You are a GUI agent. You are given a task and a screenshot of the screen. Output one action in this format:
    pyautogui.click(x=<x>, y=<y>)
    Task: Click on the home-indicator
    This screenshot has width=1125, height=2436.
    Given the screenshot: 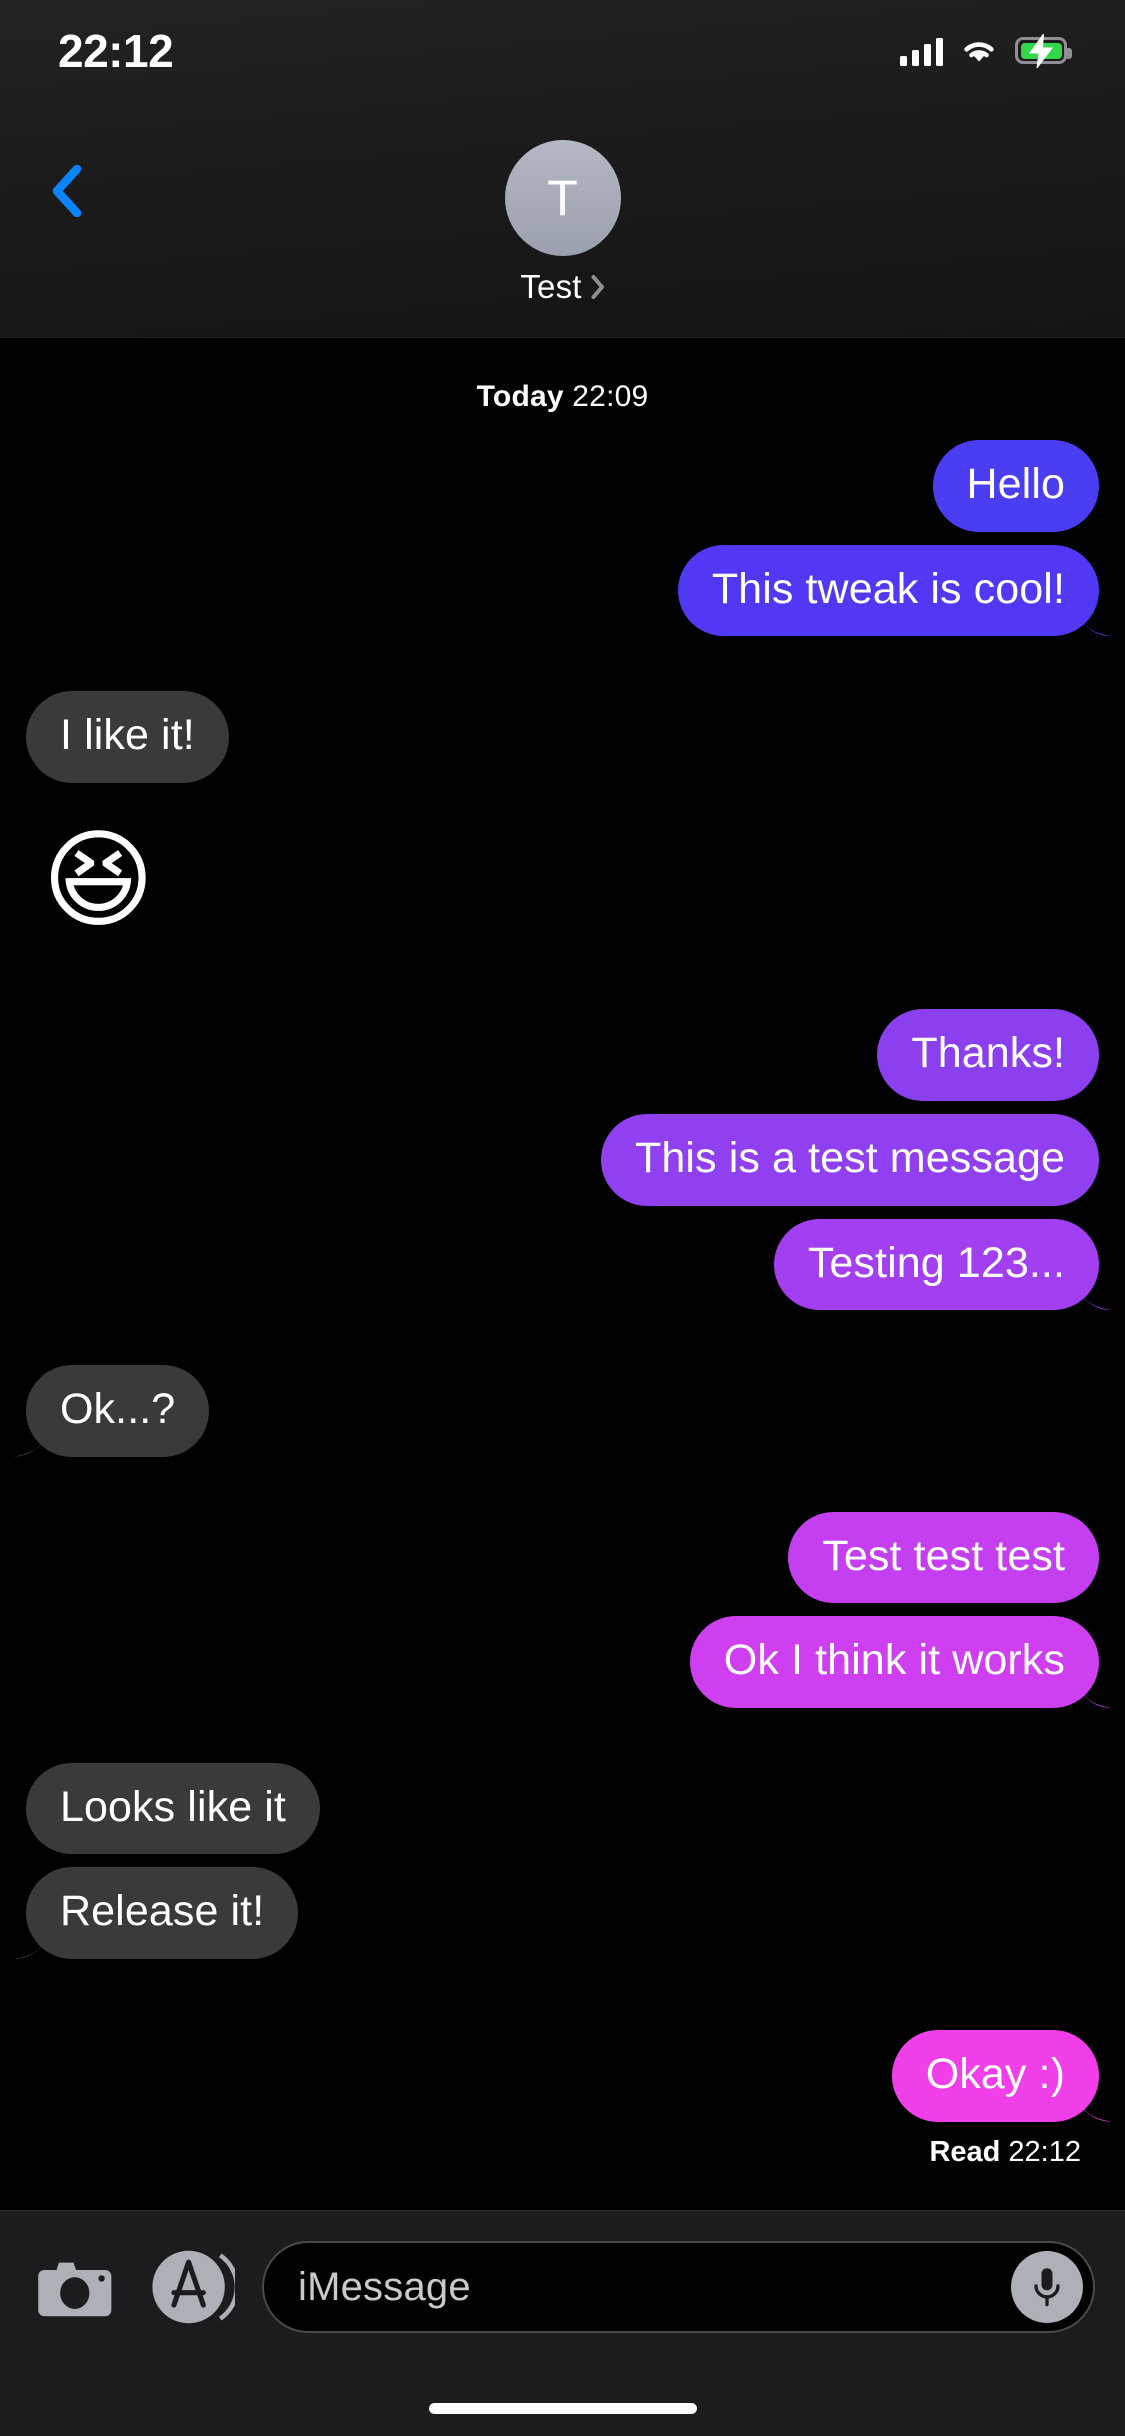 What is the action you would take?
    pyautogui.click(x=562, y=2408)
    